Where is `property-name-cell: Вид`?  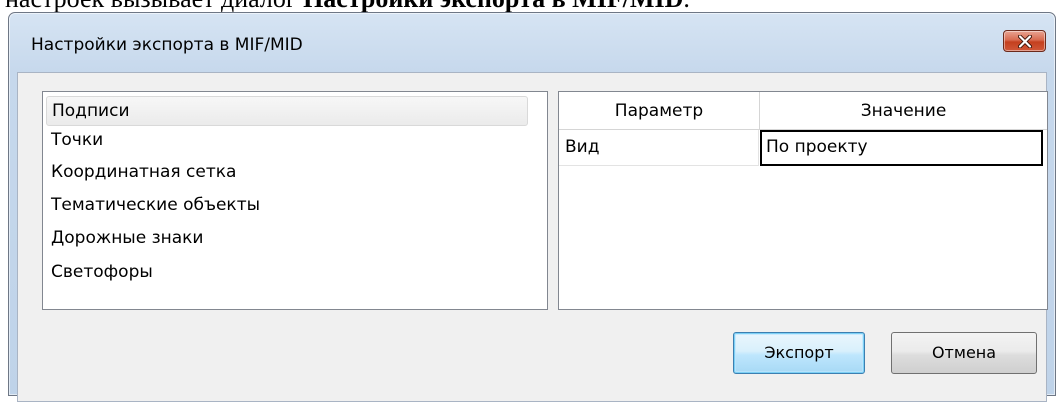 property-name-cell: Вид is located at coordinates (659, 148).